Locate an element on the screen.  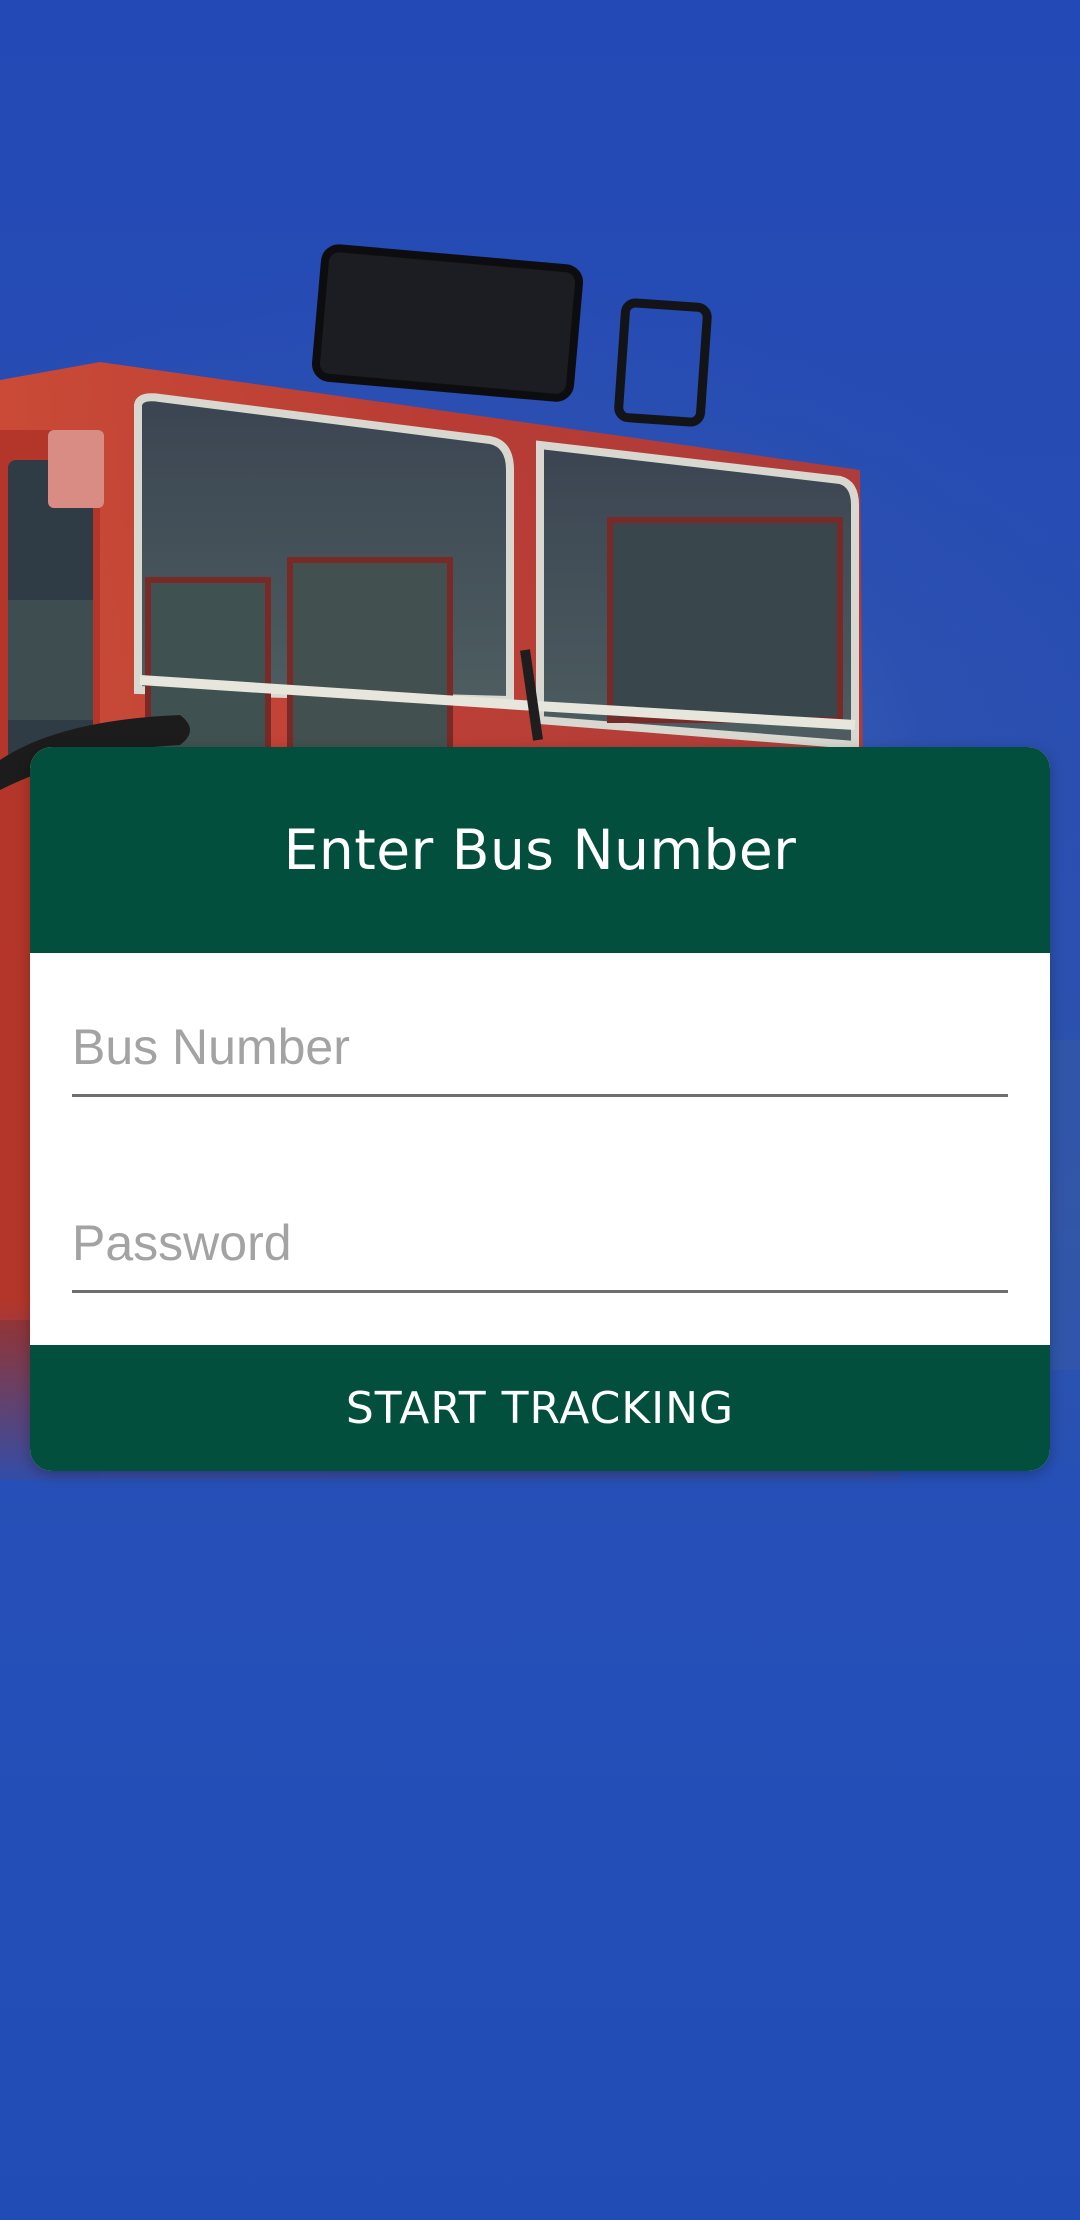
password-input is located at coordinates (540, 1248).